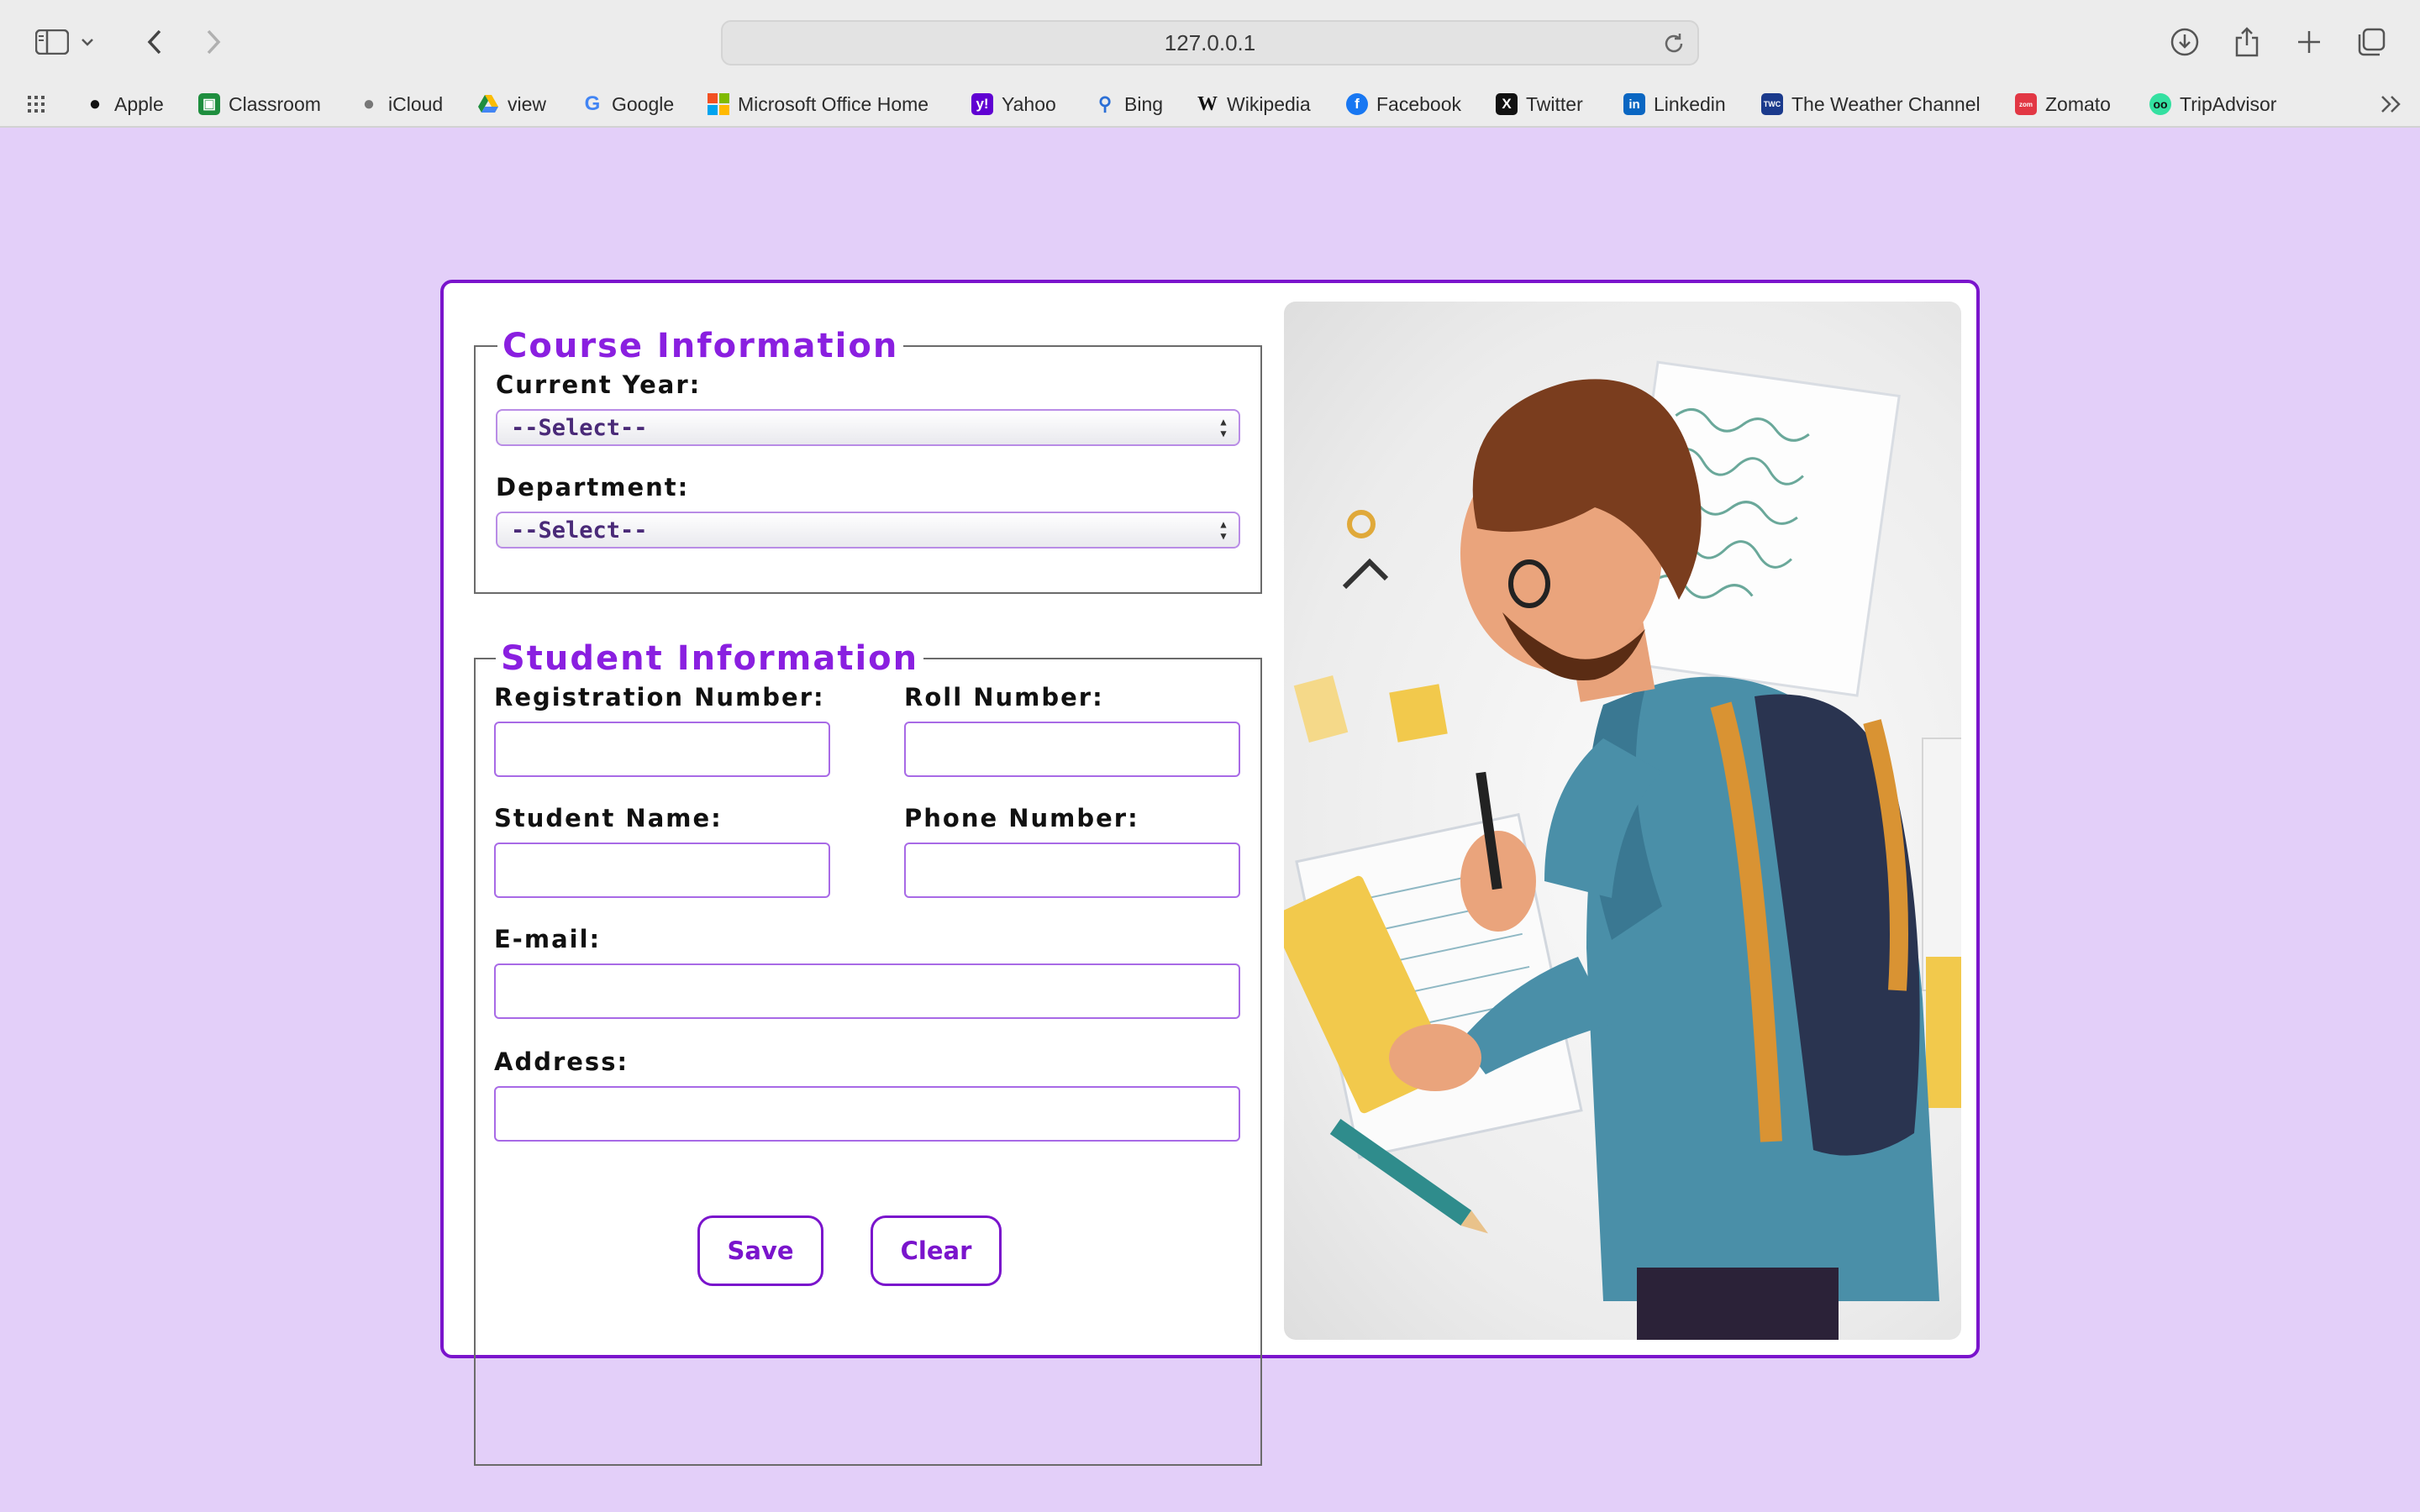 This screenshot has height=1512, width=2420. I want to click on bookmark-classroom: ▣ Classroom, so click(259, 104).